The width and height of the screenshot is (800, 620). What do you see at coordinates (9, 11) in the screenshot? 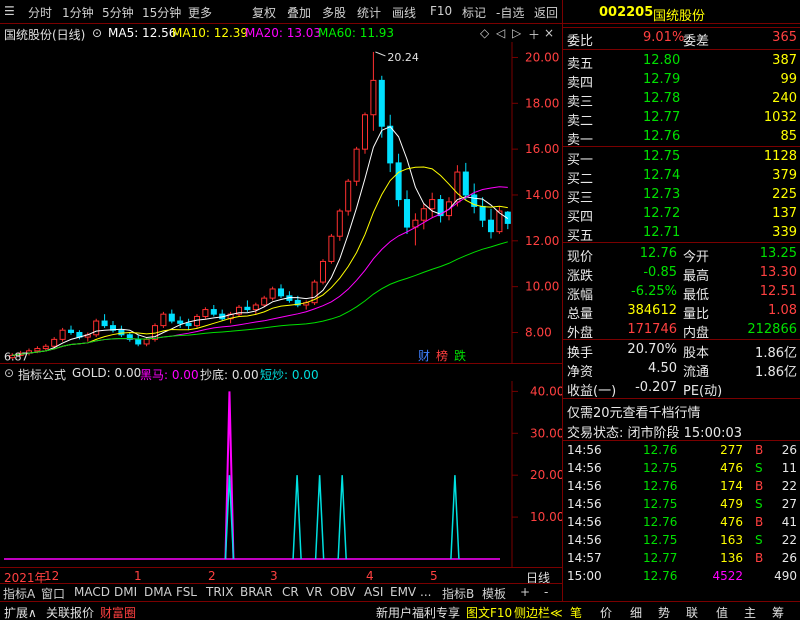
I see `menu-icon: ☰` at bounding box center [9, 11].